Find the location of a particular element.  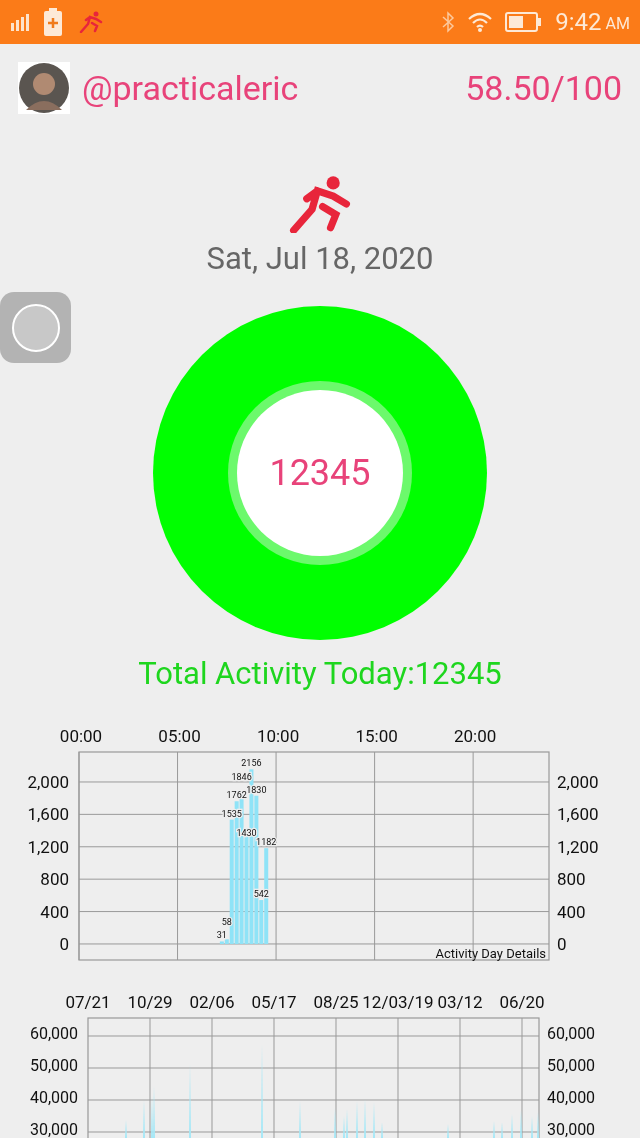

bar-value-label: 1846 is located at coordinates (241, 777).